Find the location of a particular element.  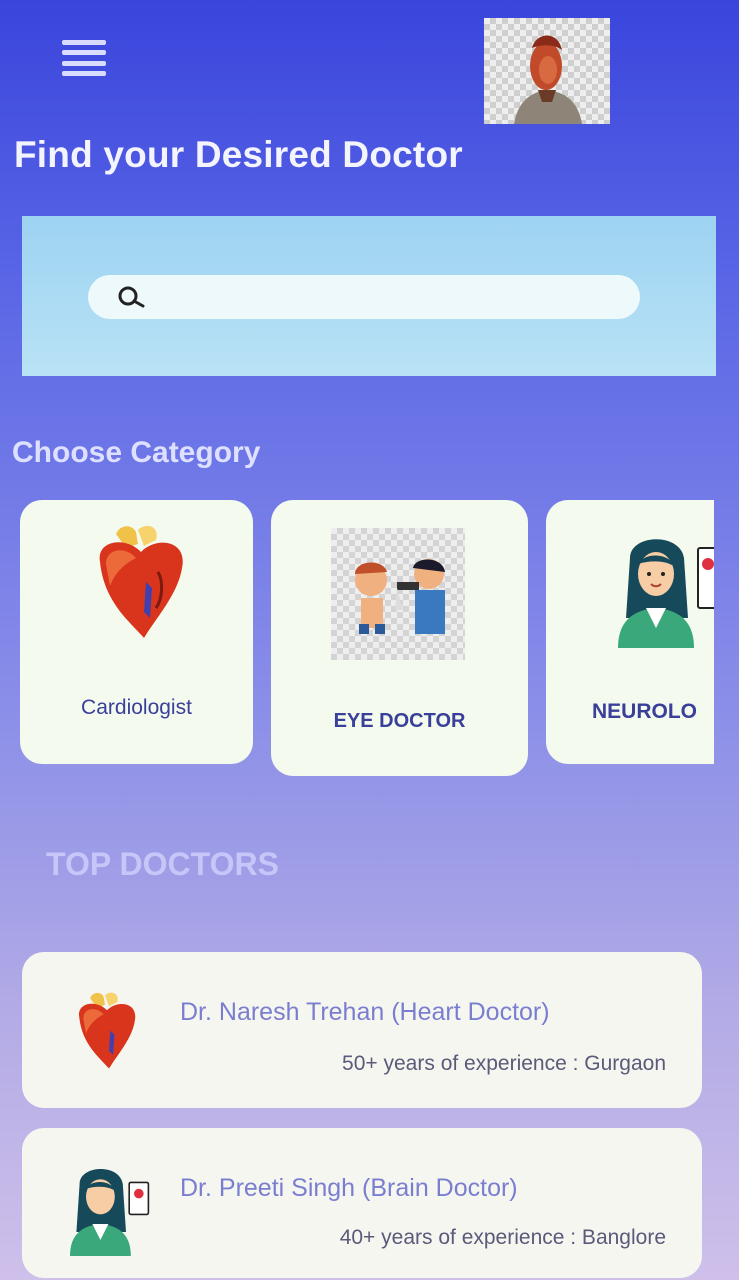

doctor-experience: 50+ years of experience : Gurgaon is located at coordinates (504, 1063).